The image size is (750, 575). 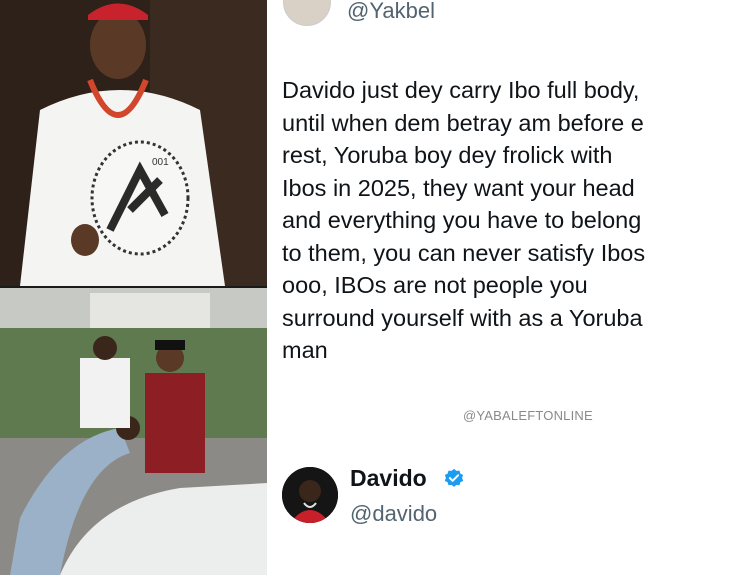 I want to click on avatar-illustration, so click(x=310, y=495).